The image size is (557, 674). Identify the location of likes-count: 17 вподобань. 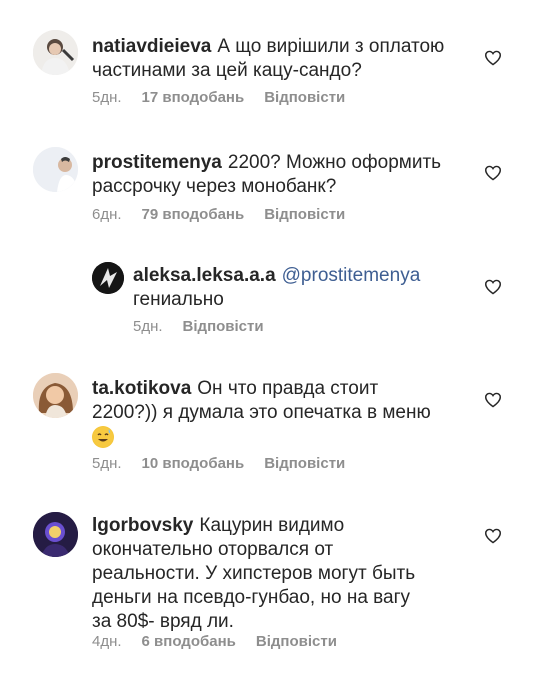
(193, 97).